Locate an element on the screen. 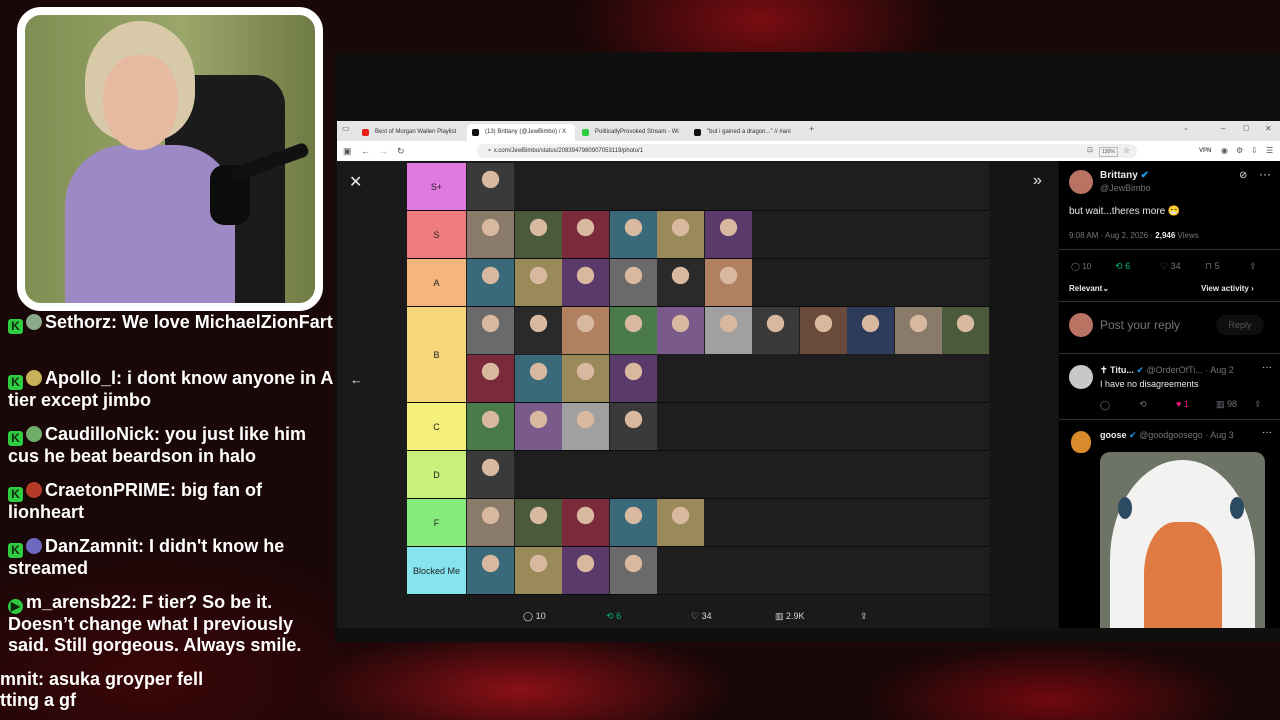  profile-icon: ◉ is located at coordinates (1224, 151).